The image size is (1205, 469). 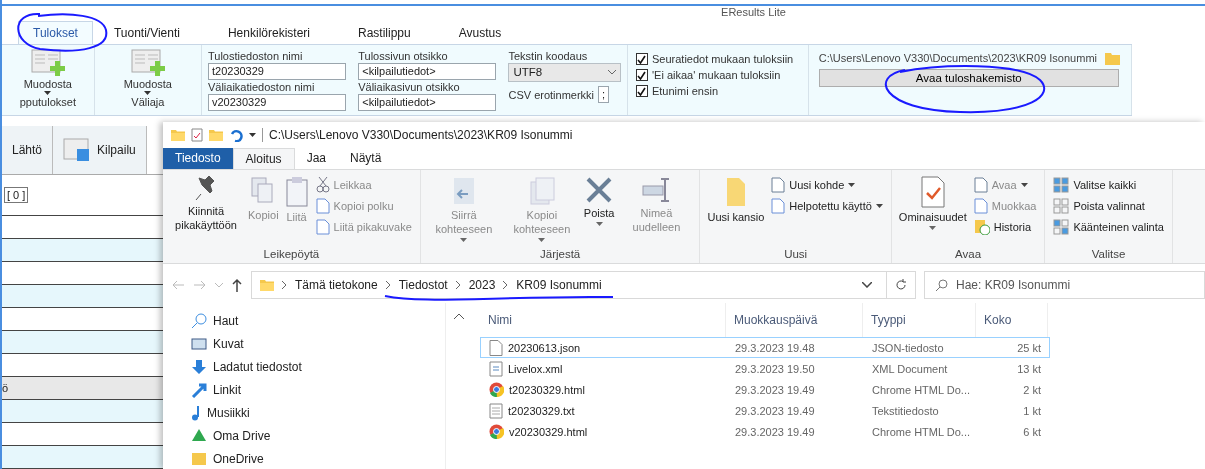 I want to click on address-bar: Tämä tietokone Tiedostot 2023 KR09 Isonummi, so click(x=569, y=285).